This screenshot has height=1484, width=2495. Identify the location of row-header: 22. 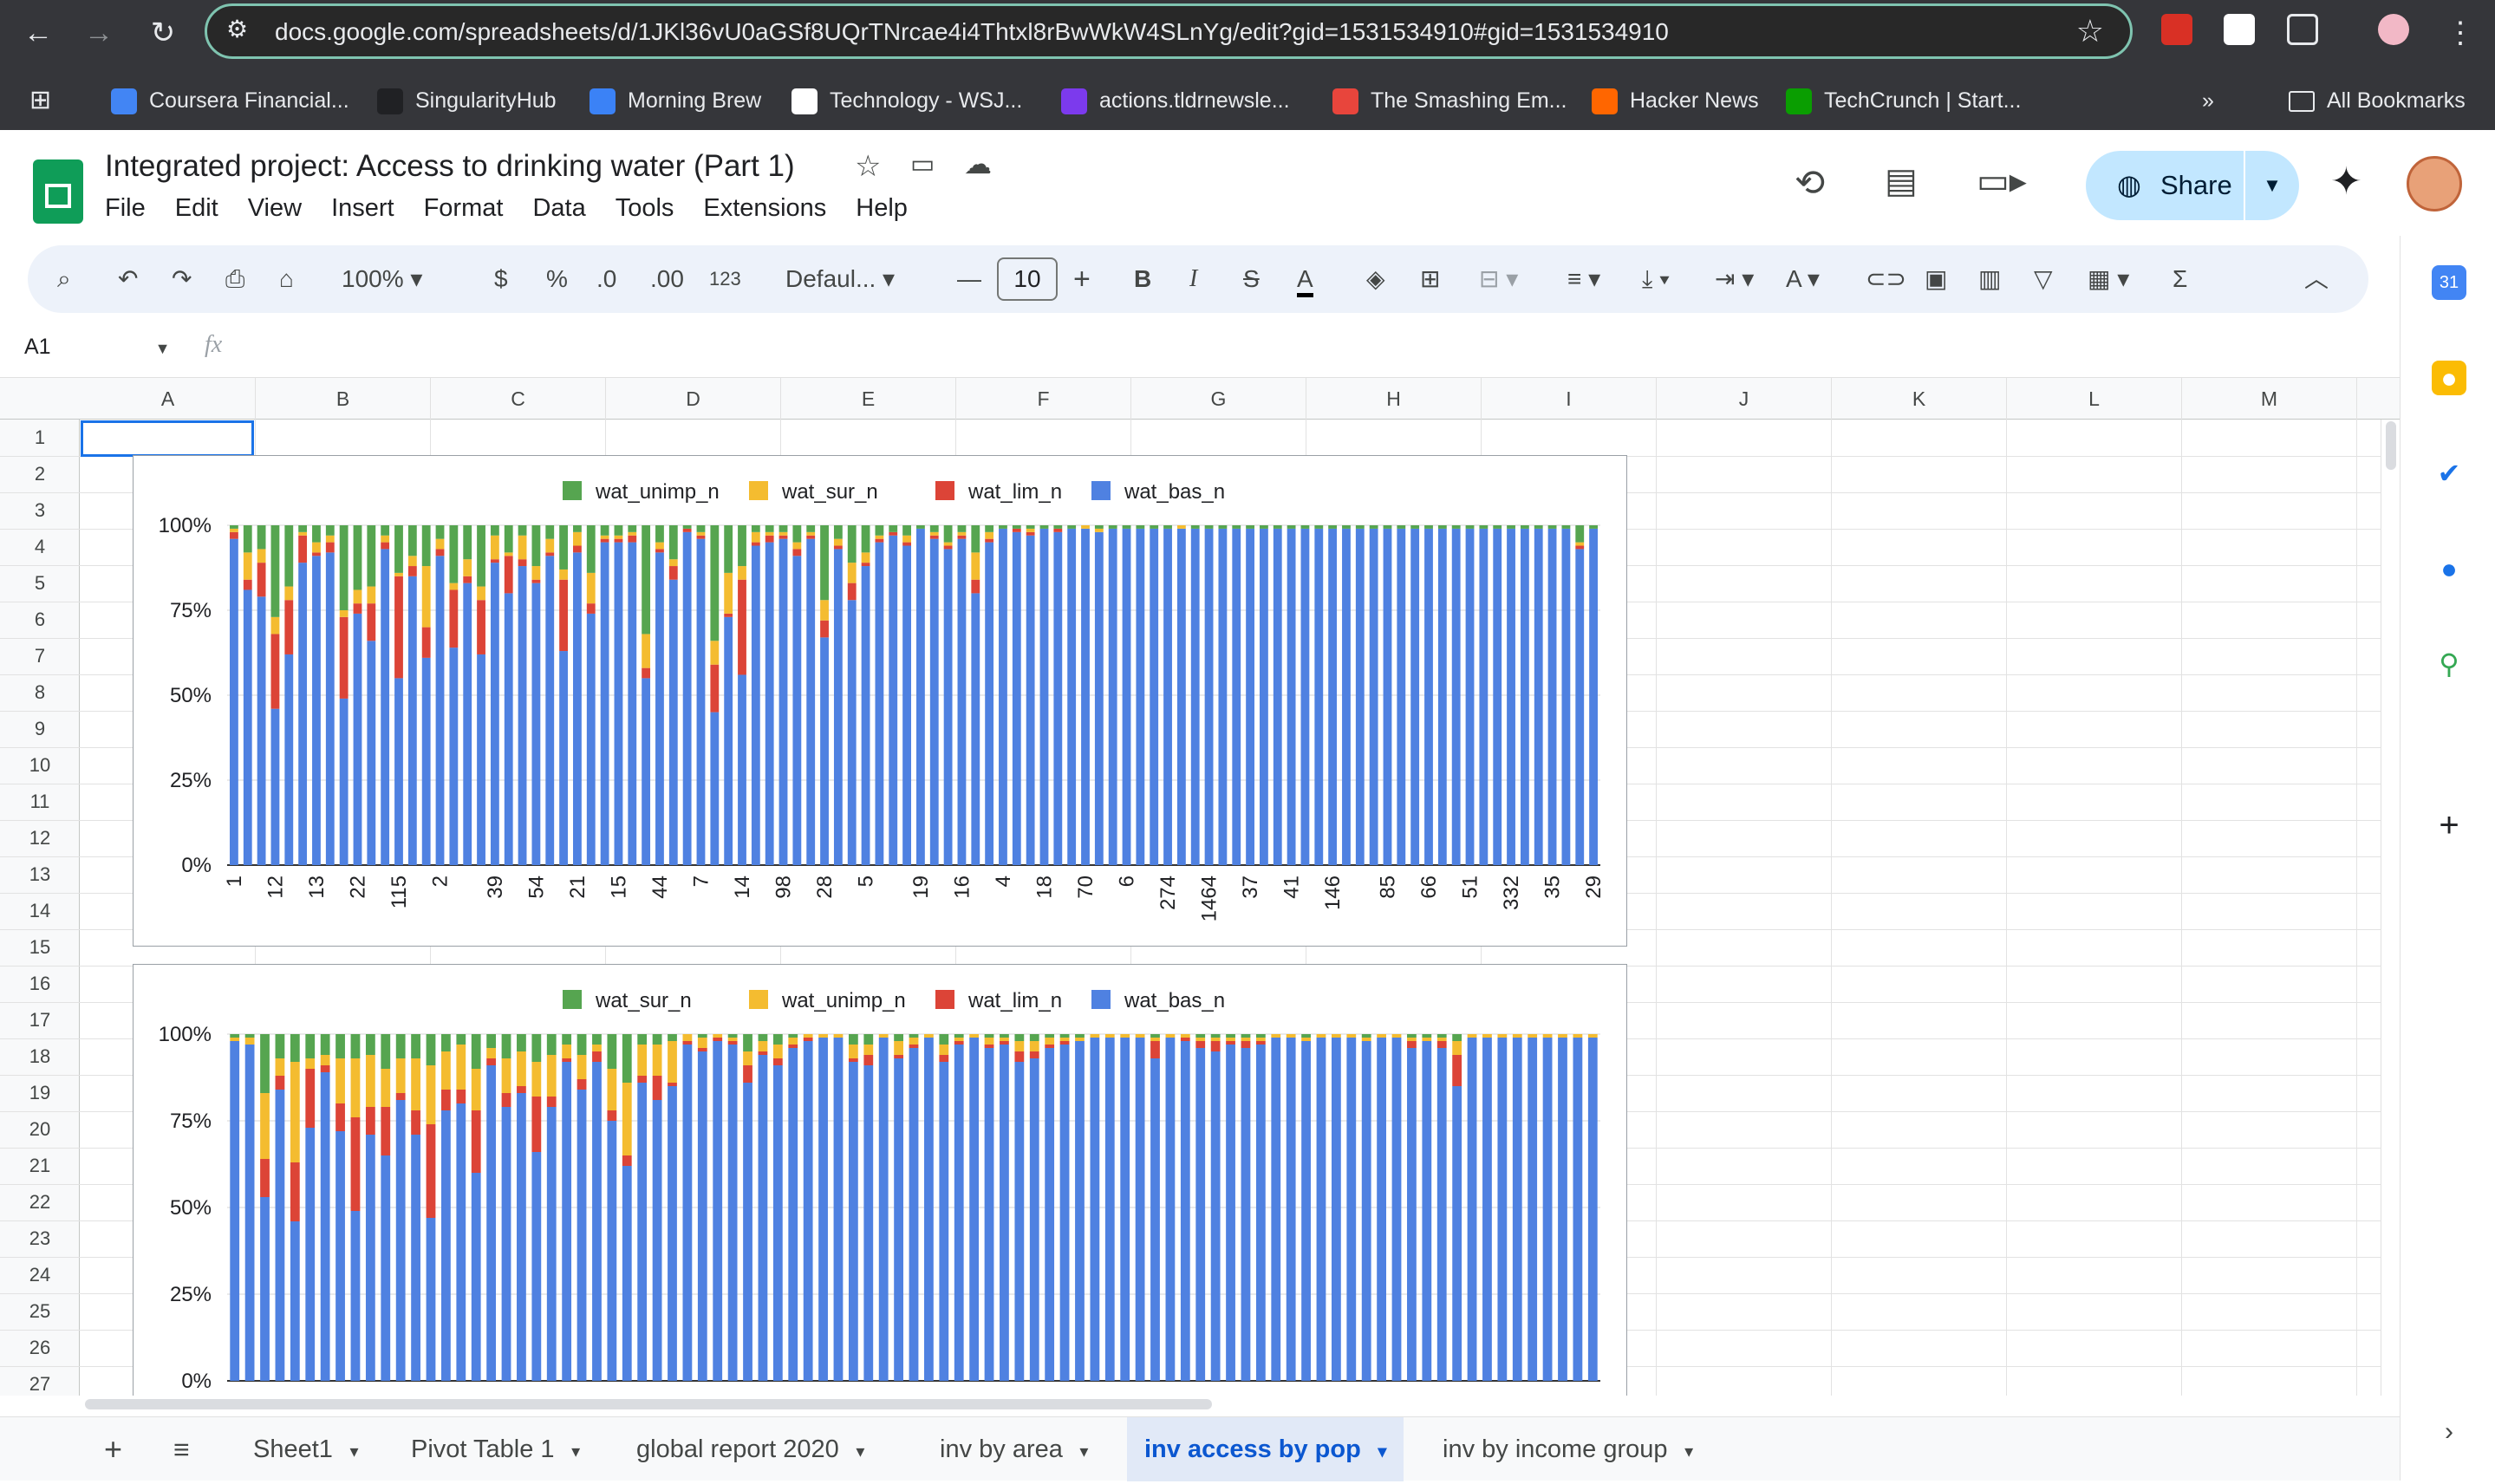
(40, 1202).